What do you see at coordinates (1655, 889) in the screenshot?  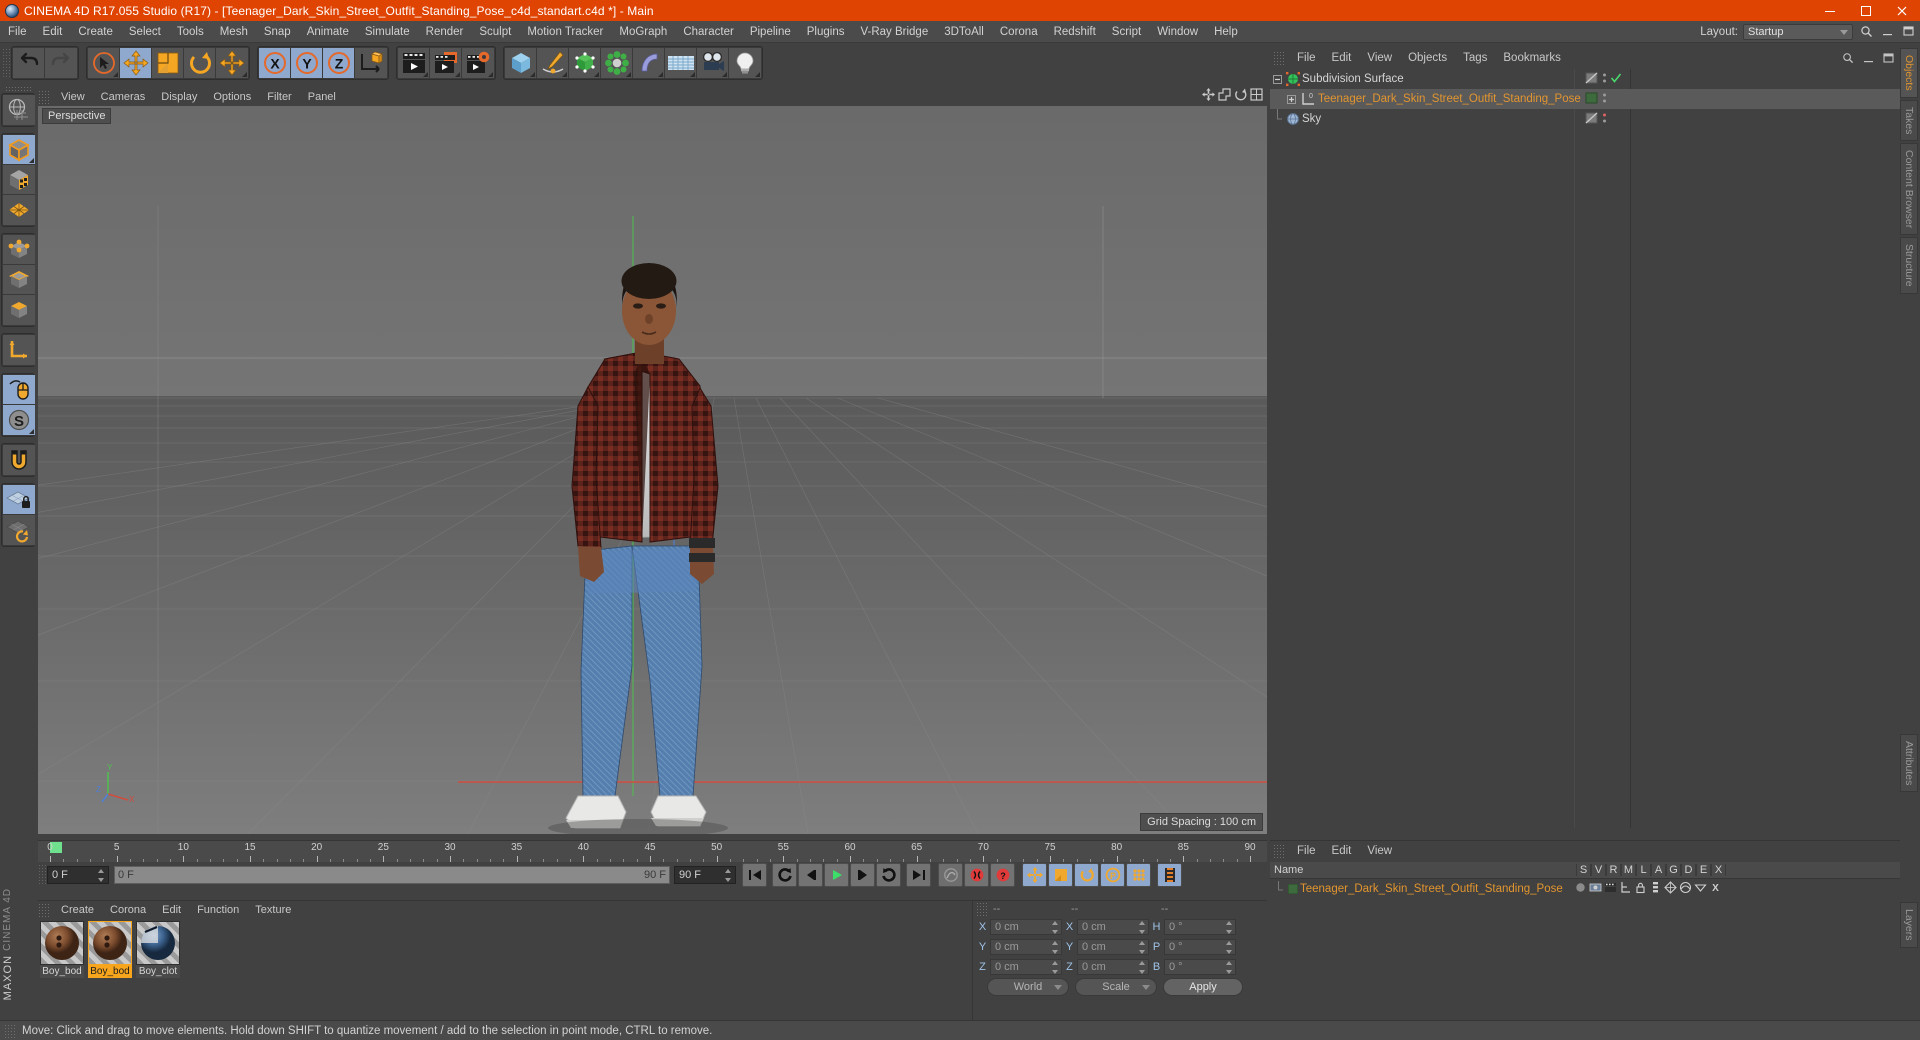 I see `animation-icon` at bounding box center [1655, 889].